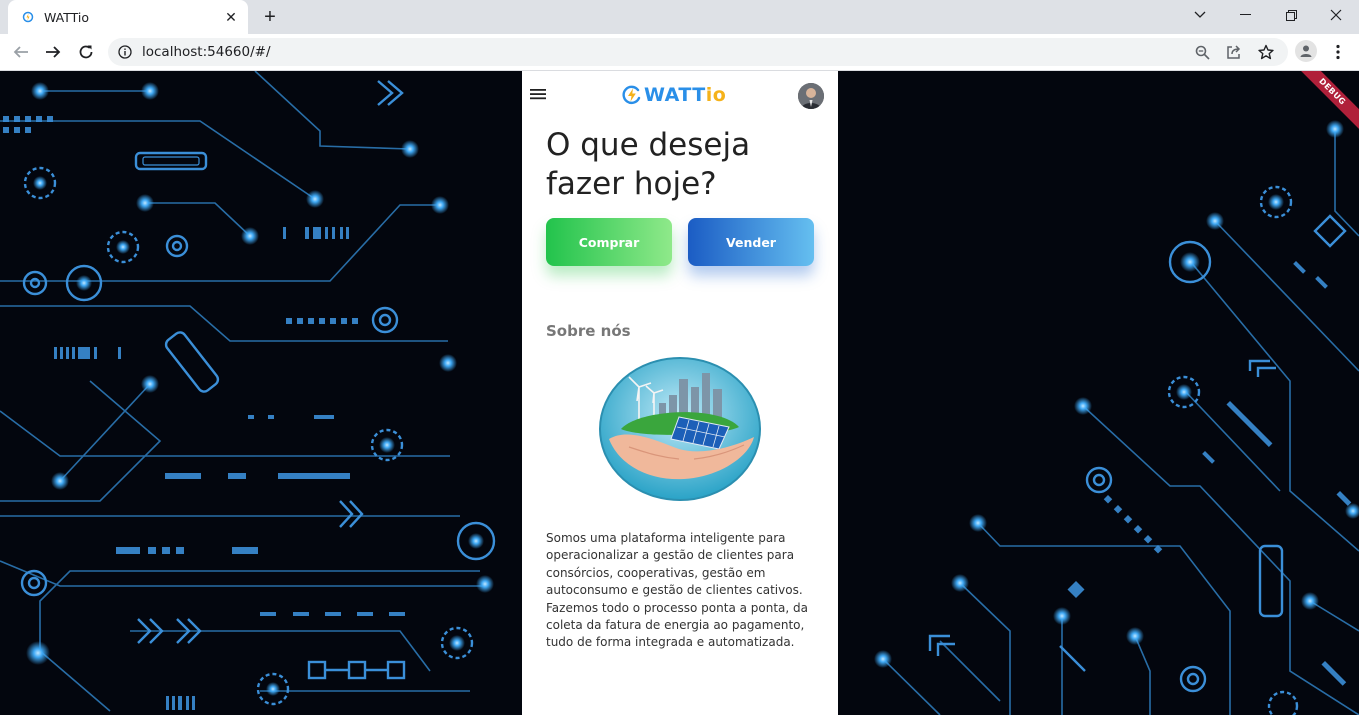 Image resolution: width=1359 pixels, height=715 pixels. What do you see at coordinates (1266, 52) in the screenshot?
I see `bookmark-star-icon` at bounding box center [1266, 52].